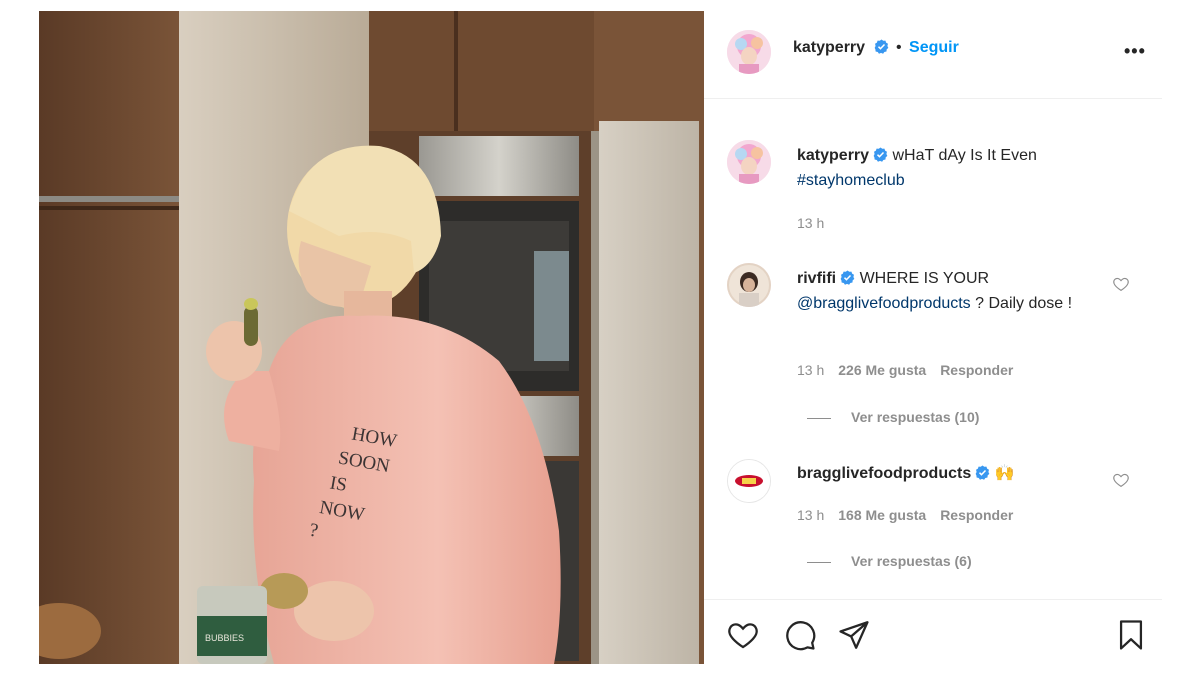 The image size is (1200, 675). What do you see at coordinates (1004, 473) in the screenshot?
I see `raising-hands-emoji: 🙌` at bounding box center [1004, 473].